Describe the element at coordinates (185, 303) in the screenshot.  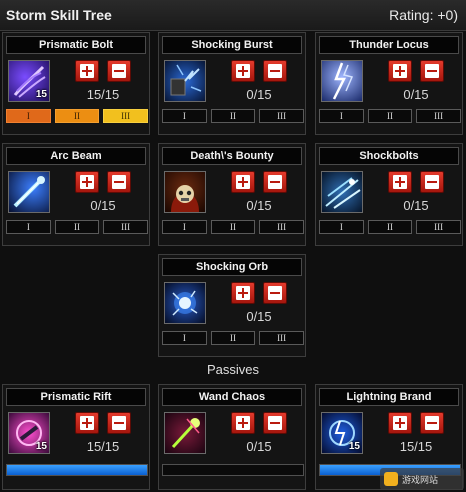
I see `shocking-orb-icon` at that location.